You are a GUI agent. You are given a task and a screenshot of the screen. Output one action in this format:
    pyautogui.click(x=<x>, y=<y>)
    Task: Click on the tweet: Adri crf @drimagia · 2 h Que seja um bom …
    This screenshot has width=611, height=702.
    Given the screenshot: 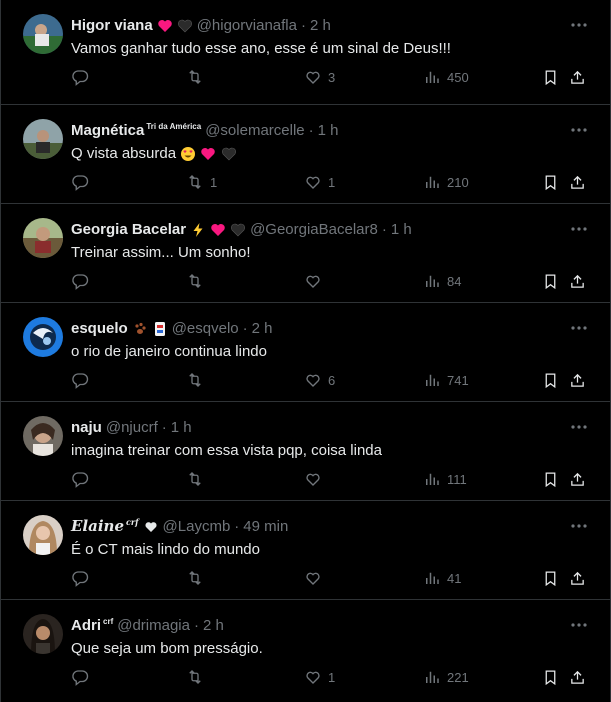 What is the action you would take?
    pyautogui.click(x=305, y=649)
    